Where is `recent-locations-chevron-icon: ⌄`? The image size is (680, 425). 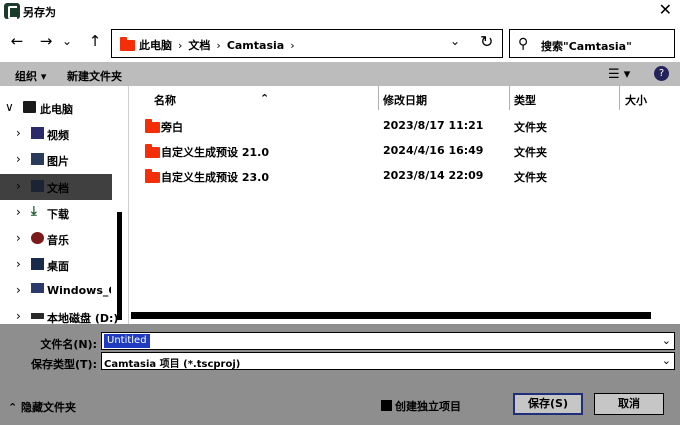
recent-locations-chevron-icon: ⌄ is located at coordinates (67, 41).